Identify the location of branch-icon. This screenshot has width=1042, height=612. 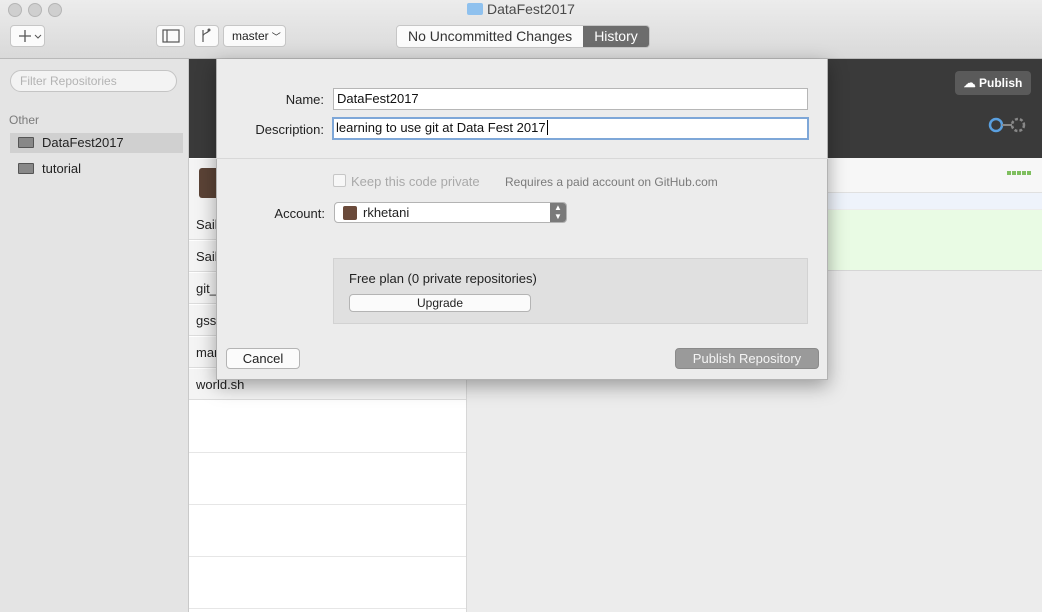
(206, 35).